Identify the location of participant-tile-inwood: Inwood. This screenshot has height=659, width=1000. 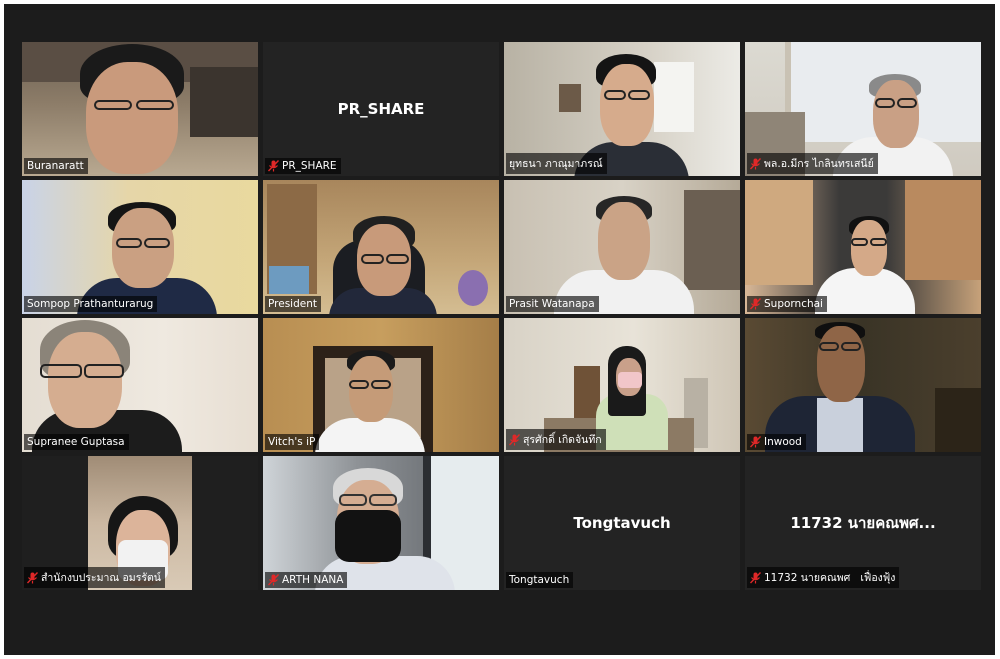
(863, 385).